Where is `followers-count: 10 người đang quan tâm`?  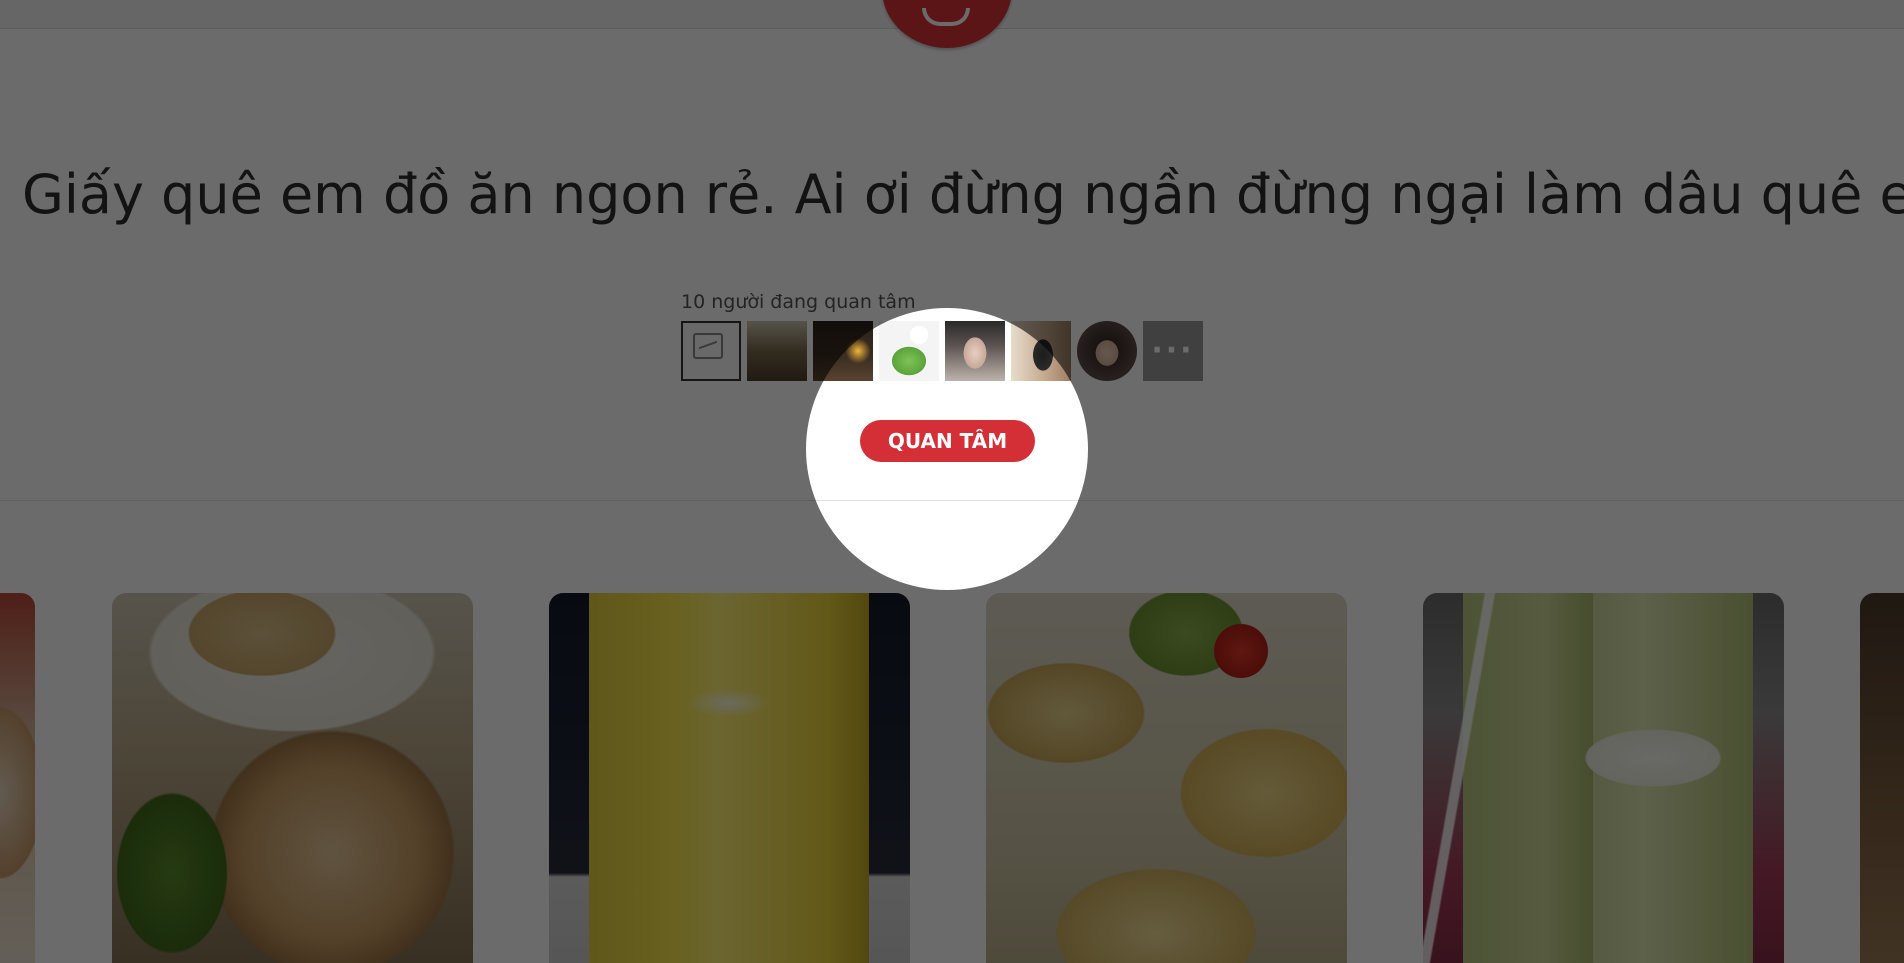
followers-count: 10 người đang quan tâm is located at coordinates (798, 302).